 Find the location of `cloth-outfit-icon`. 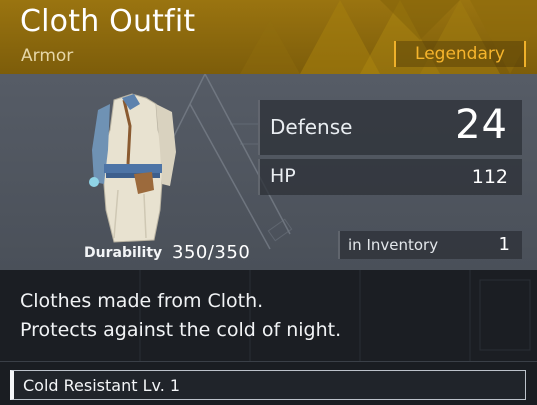

cloth-outfit-icon is located at coordinates (132, 168).